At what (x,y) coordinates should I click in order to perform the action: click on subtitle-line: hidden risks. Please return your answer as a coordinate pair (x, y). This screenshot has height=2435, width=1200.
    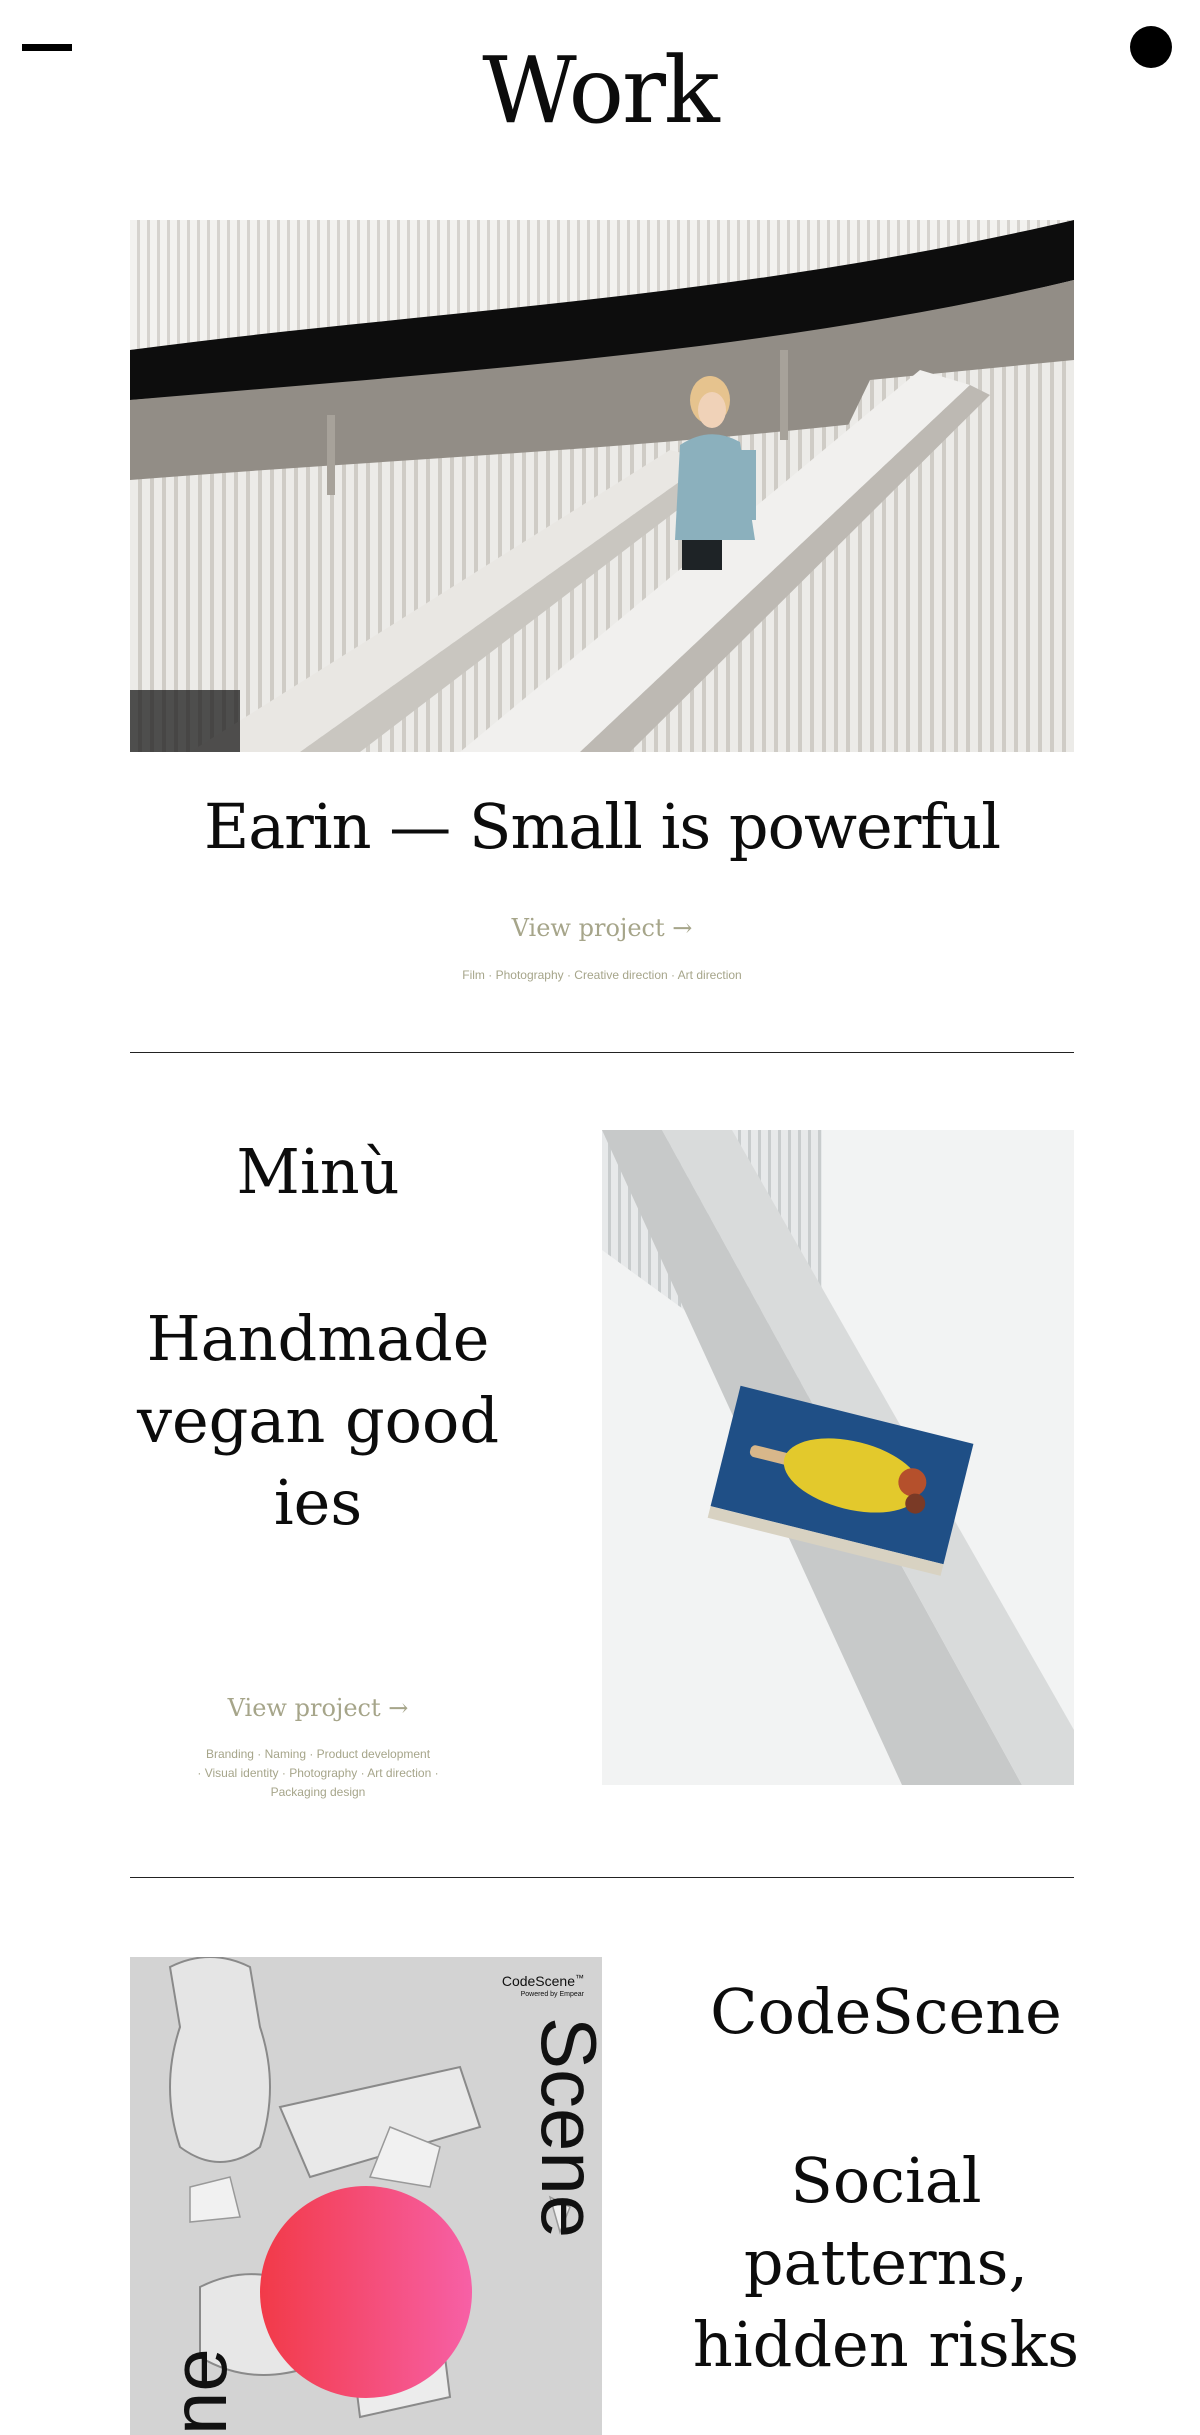
    Looking at the image, I should click on (886, 2344).